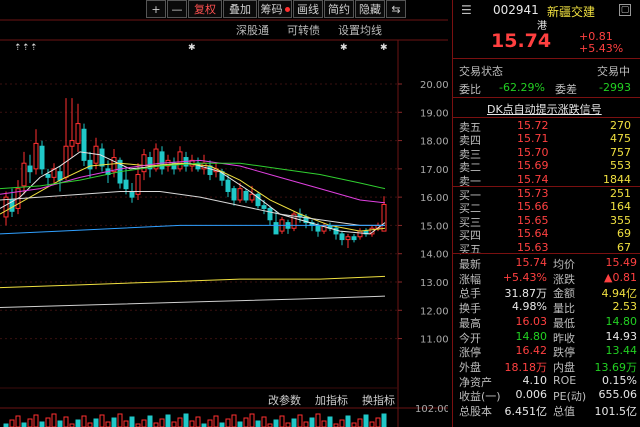 Image resolution: width=640 pixels, height=427 pixels. Describe the element at coordinates (564, 279) in the screenshot. I see `stat-label: 涨跌` at that location.